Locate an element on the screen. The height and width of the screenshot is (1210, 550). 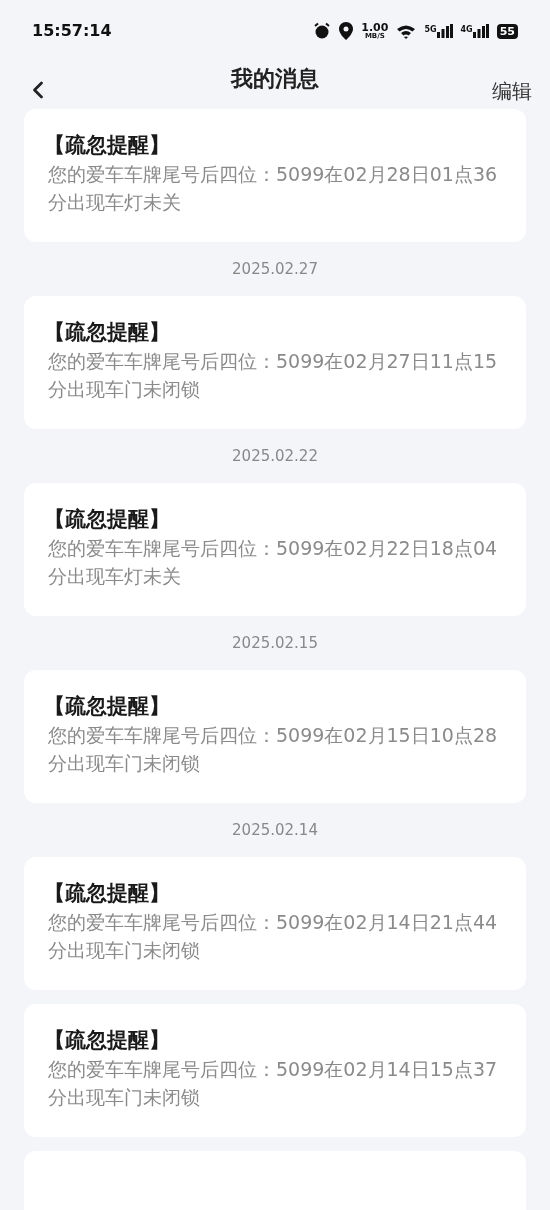
date-label: 2025.02.15 is located at coordinates (275, 643).